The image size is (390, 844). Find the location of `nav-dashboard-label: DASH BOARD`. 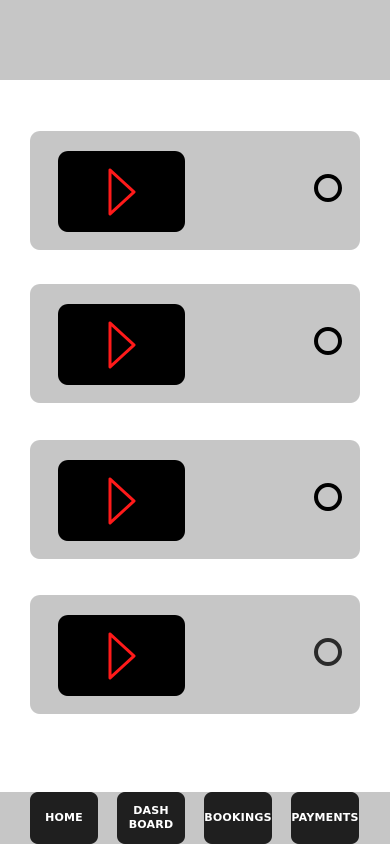

nav-dashboard-label: DASH BOARD is located at coordinates (151, 817).